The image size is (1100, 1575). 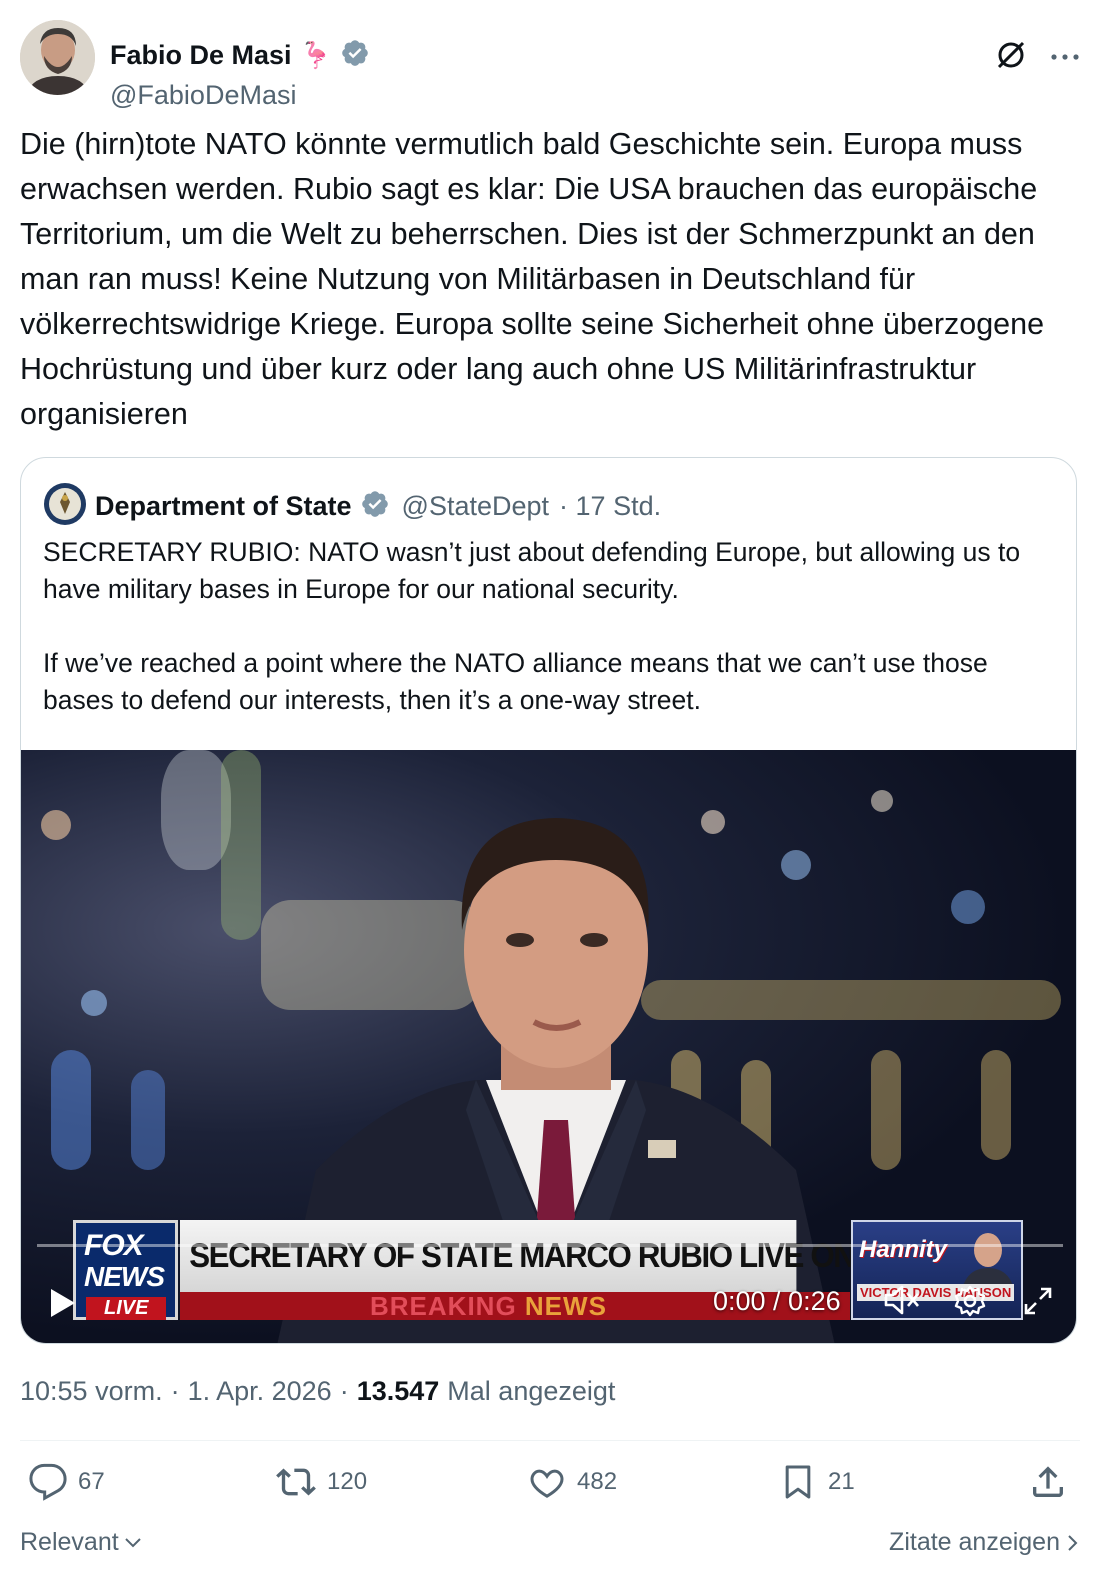 I want to click on view-quotes-link: Zitate anzeigen, so click(x=984, y=1542).